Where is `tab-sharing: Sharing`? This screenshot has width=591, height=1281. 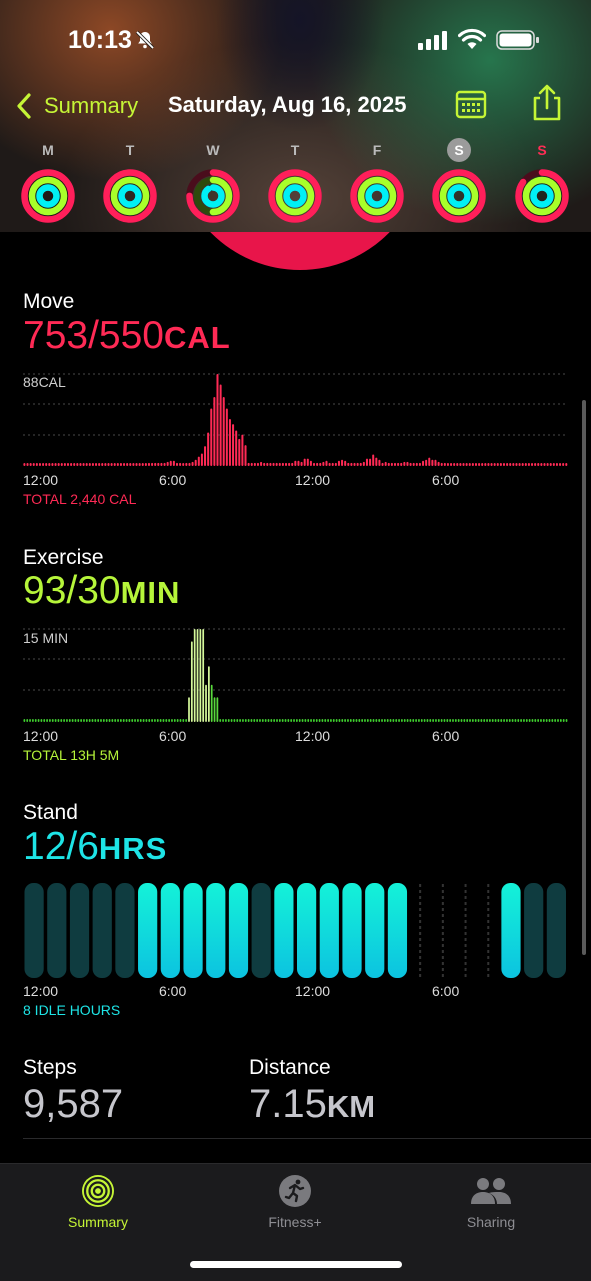
tab-sharing: Sharing is located at coordinates (491, 1202).